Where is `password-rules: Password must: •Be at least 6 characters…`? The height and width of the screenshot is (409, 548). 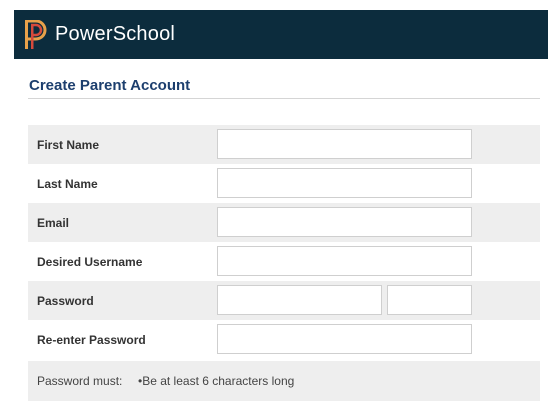
password-rules: Password must: •Be at least 6 characters… is located at coordinates (284, 381).